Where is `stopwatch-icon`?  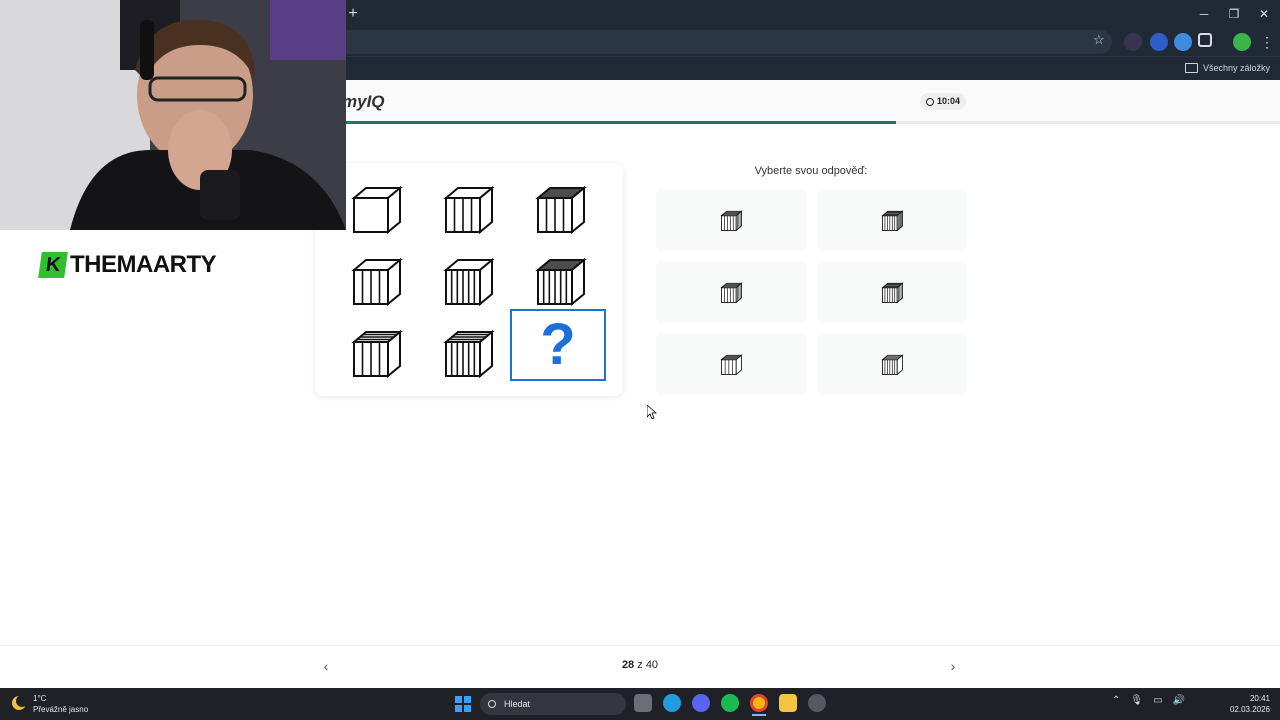 stopwatch-icon is located at coordinates (930, 101).